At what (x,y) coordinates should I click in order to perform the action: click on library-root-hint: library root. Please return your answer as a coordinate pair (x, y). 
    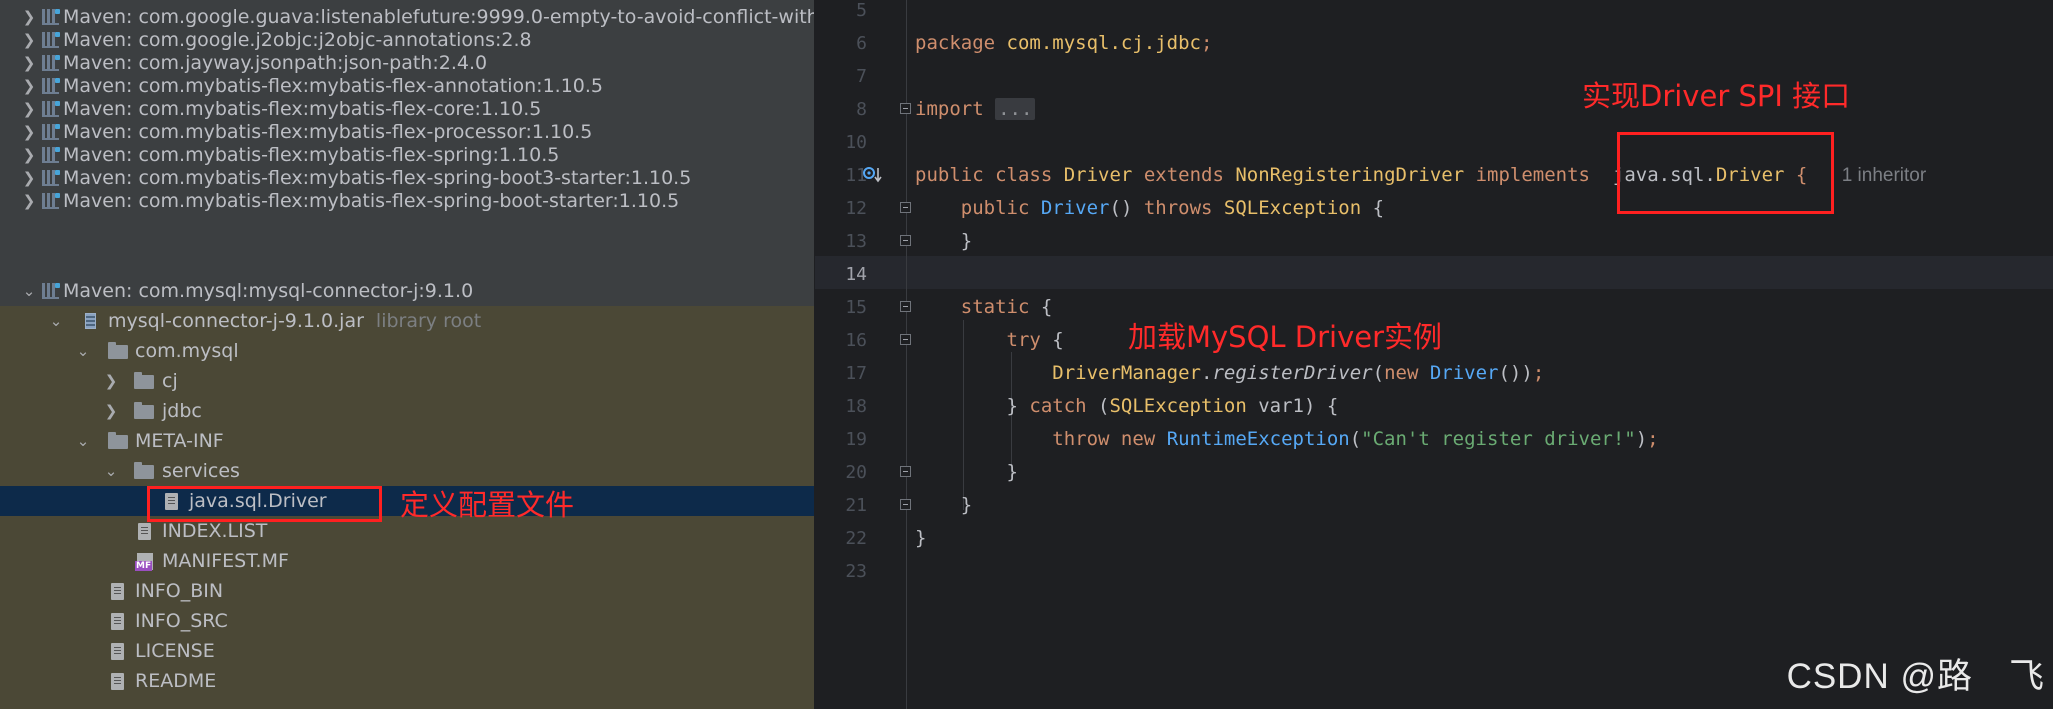
    Looking at the image, I should click on (428, 321).